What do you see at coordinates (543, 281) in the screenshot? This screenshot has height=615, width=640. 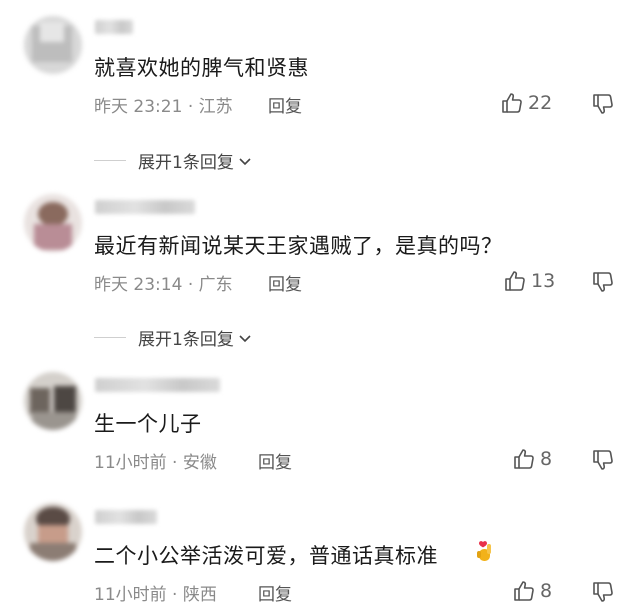 I see `like-count: 13` at bounding box center [543, 281].